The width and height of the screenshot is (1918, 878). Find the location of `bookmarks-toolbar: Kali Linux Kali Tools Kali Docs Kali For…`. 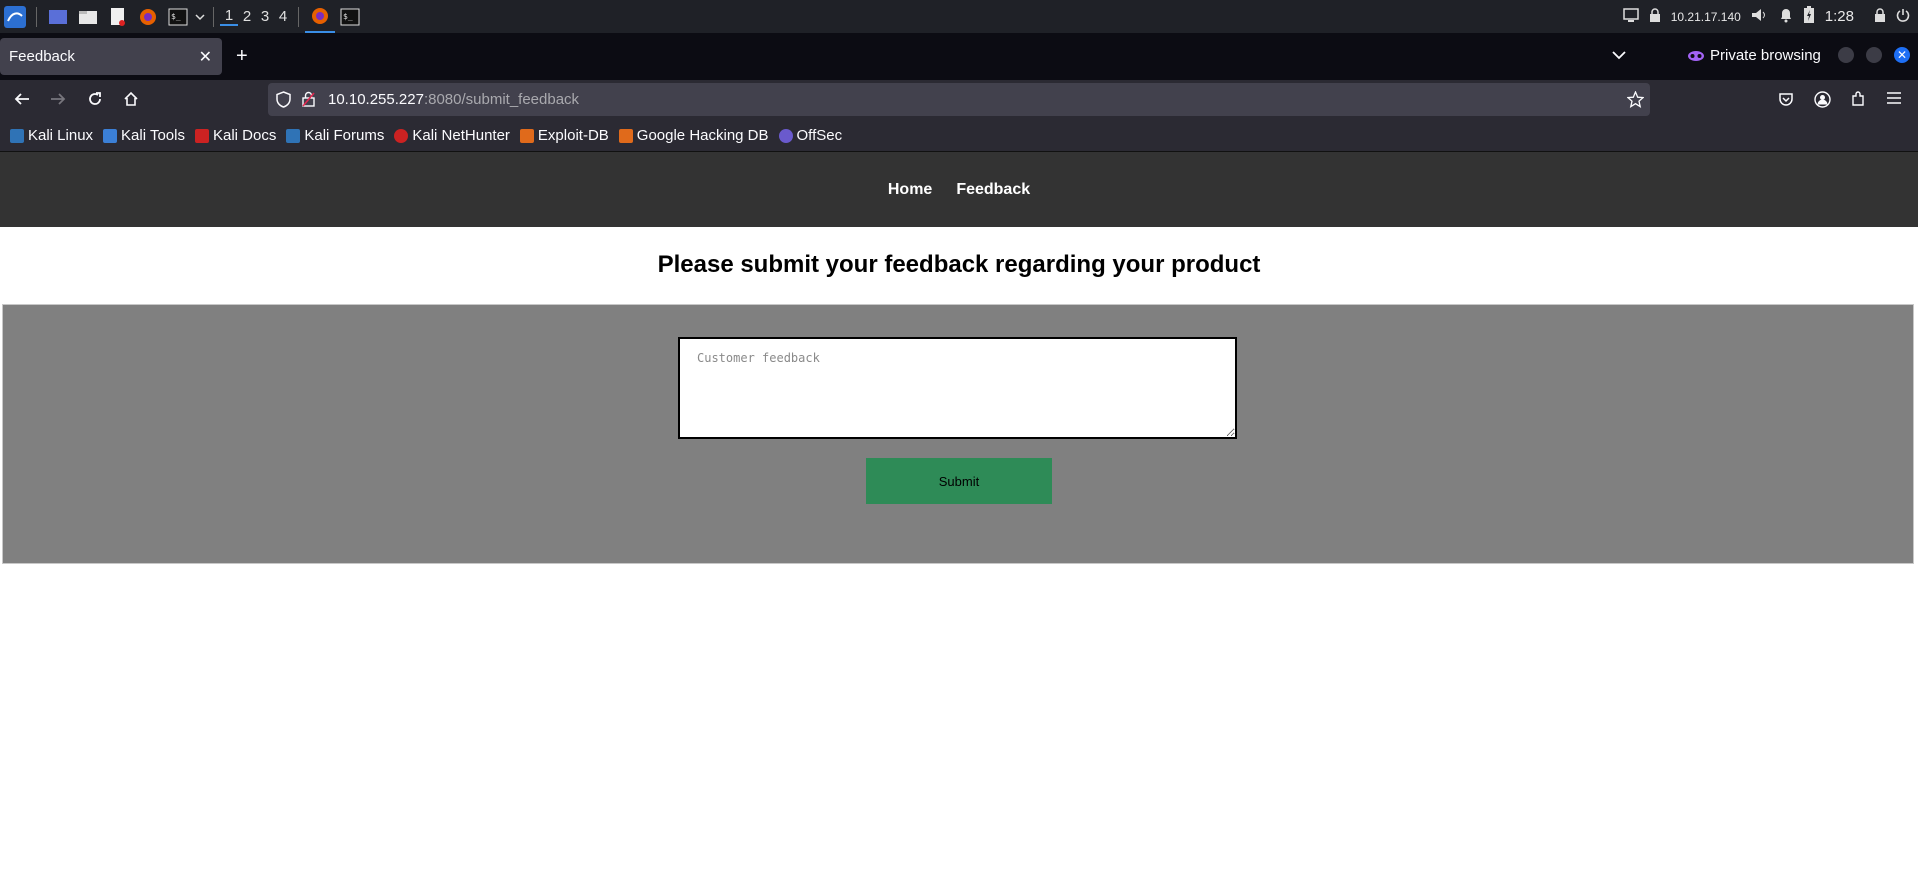

bookmarks-toolbar: Kali Linux Kali Tools Kali Docs Kali For… is located at coordinates (959, 136).